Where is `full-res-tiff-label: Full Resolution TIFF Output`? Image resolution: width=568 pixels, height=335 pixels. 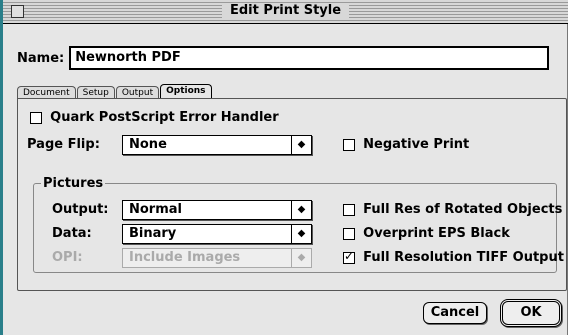 full-res-tiff-label: Full Resolution TIFF Output is located at coordinates (463, 257).